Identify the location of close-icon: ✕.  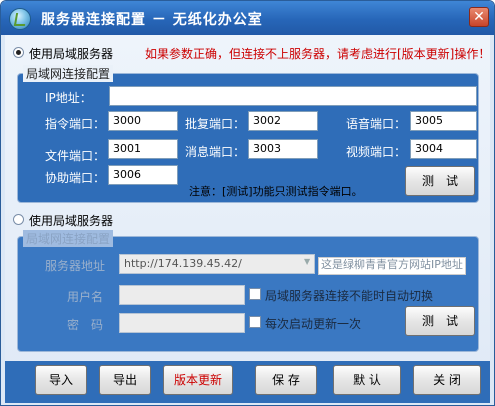
(479, 17).